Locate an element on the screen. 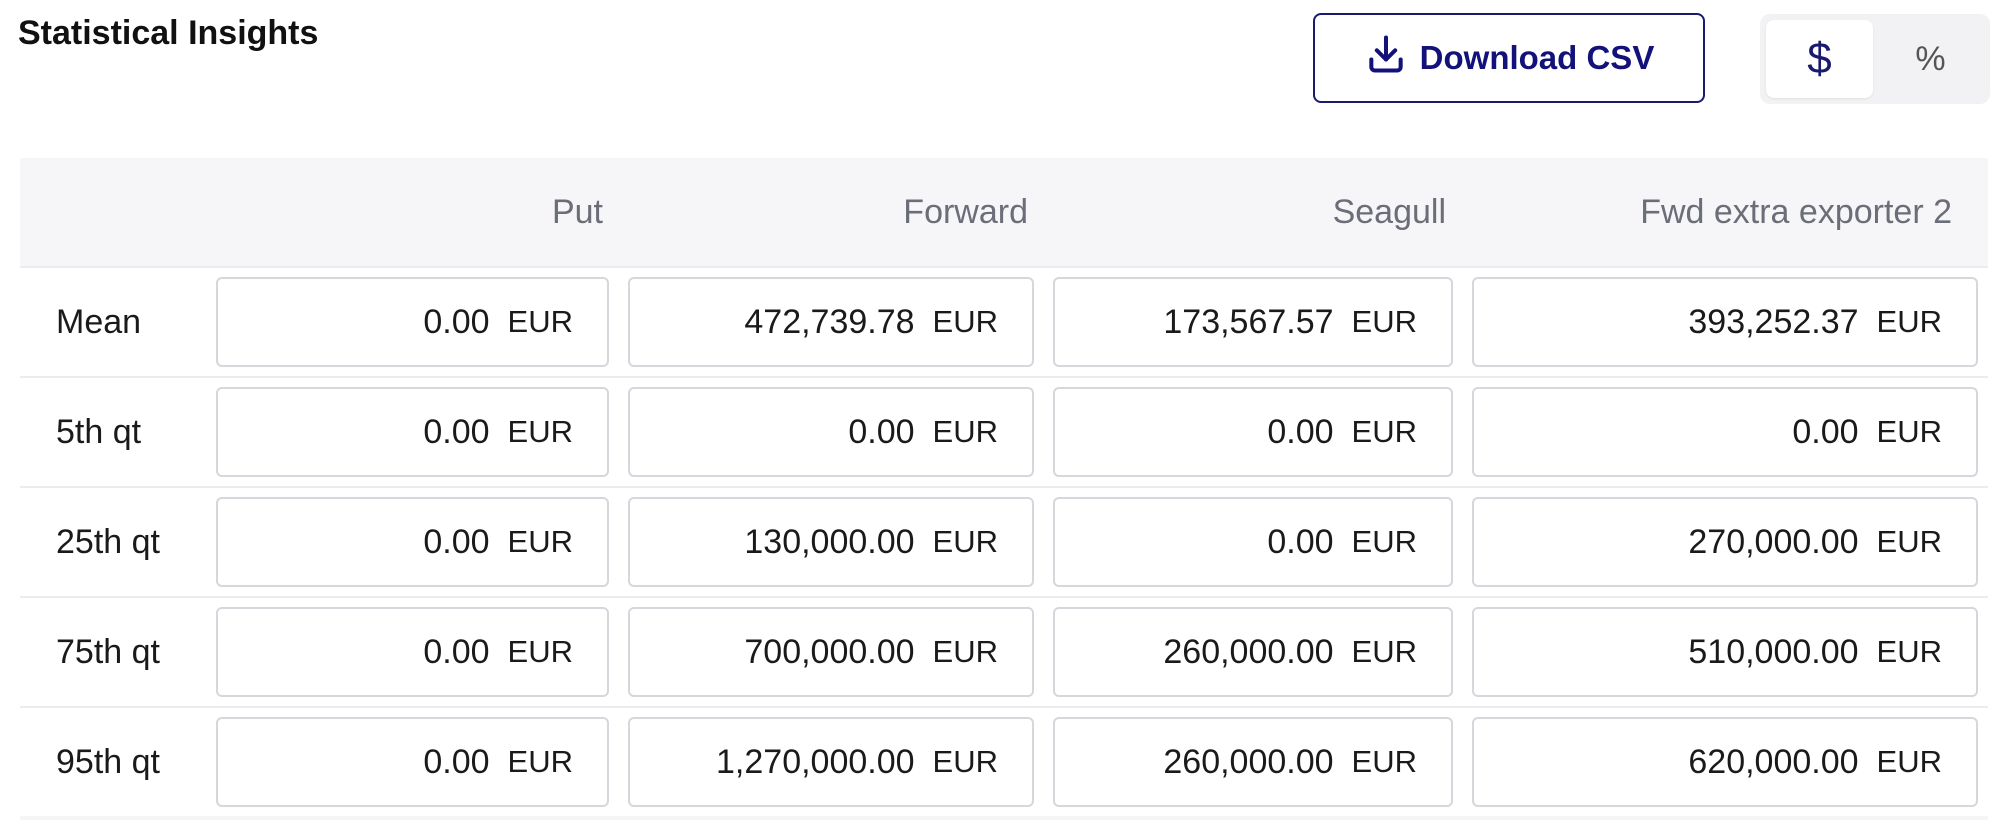 This screenshot has height=820, width=2001. value-cell: 270,000.00 EUR is located at coordinates (1725, 542).